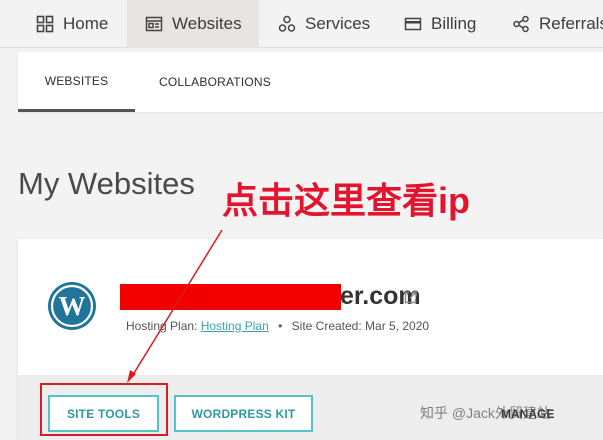  What do you see at coordinates (485, 413) in the screenshot?
I see `watermark: 知乎 @Jack外贸建站` at bounding box center [485, 413].